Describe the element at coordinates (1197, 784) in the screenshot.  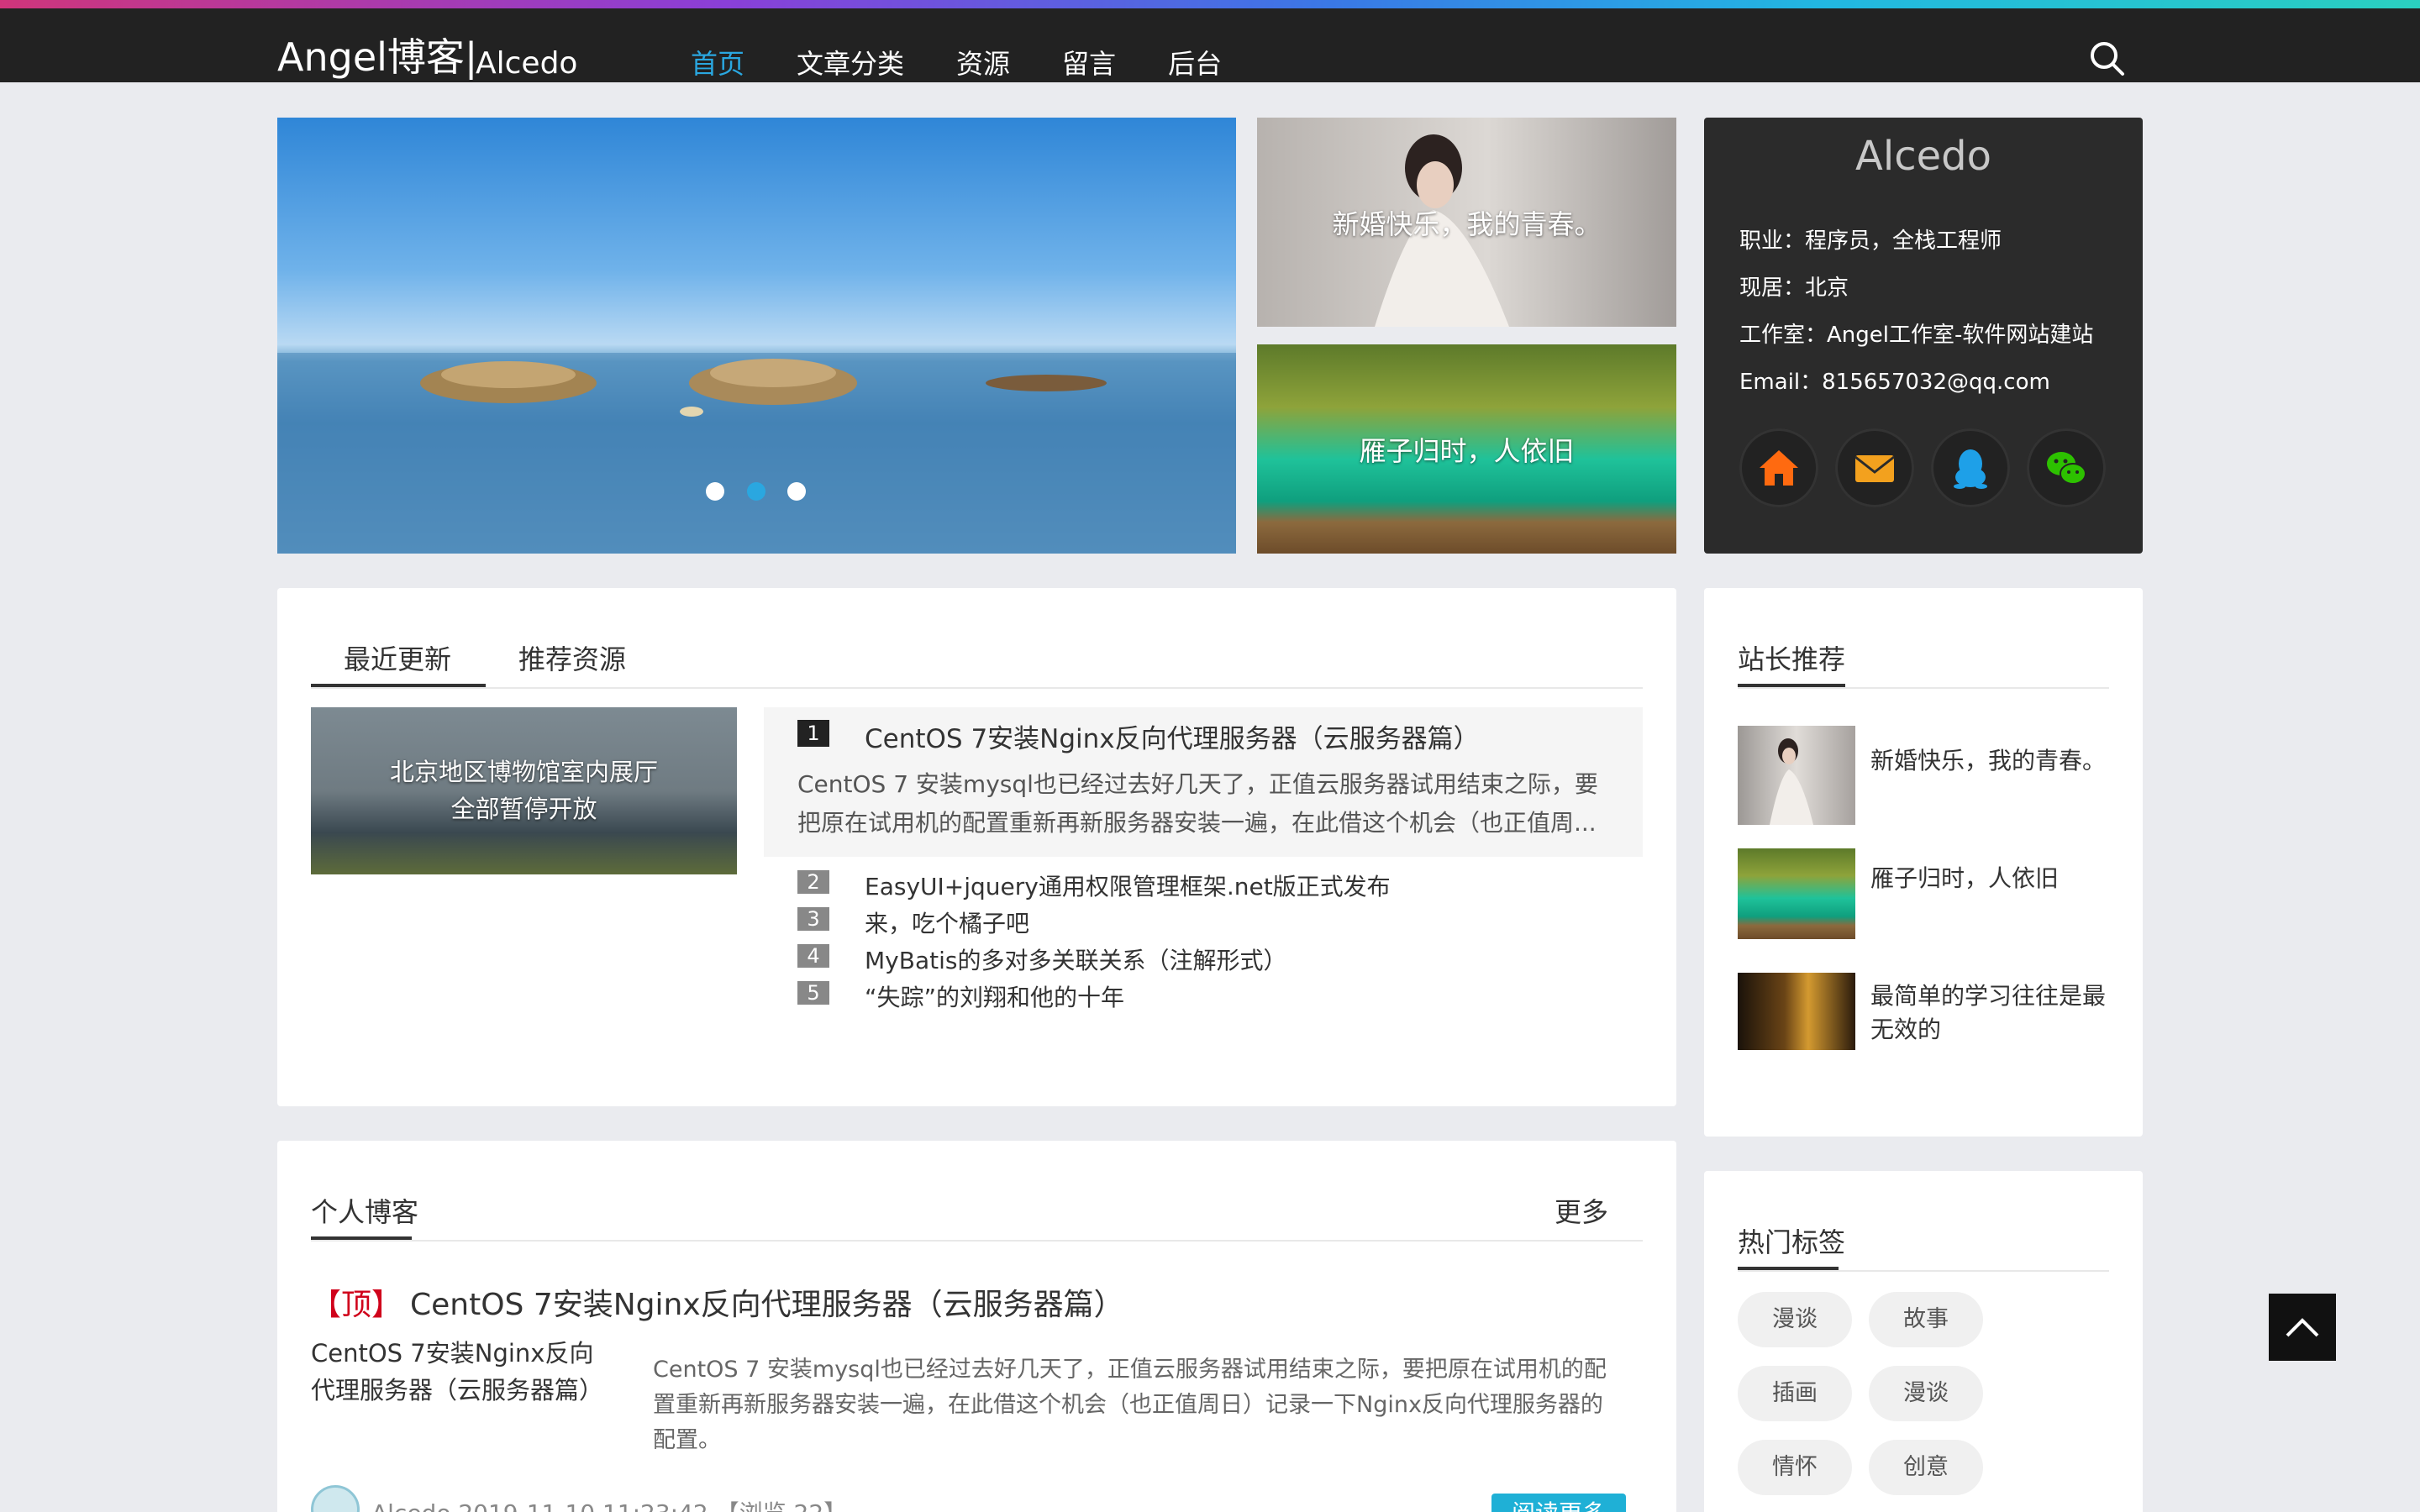
I see `featured-excerpt-line-1: CentOS 7 安装mysql也已经过去好几天了，正值云服务器试用结束之际，要` at that location.